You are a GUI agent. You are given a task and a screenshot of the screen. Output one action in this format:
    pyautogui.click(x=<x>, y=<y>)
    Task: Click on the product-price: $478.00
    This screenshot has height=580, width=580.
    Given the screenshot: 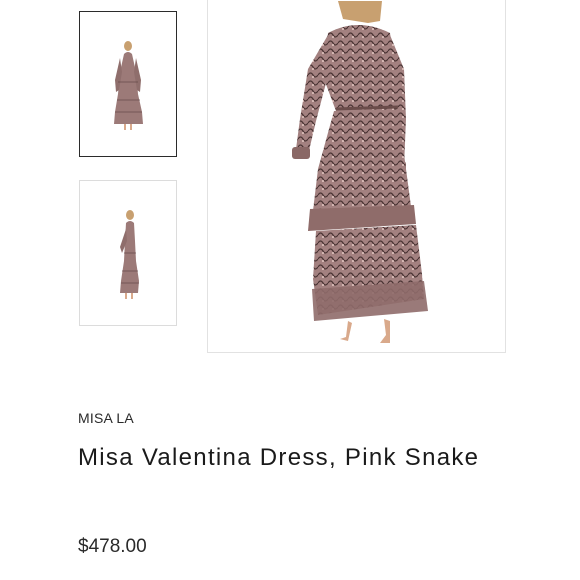 What is the action you would take?
    pyautogui.click(x=112, y=546)
    